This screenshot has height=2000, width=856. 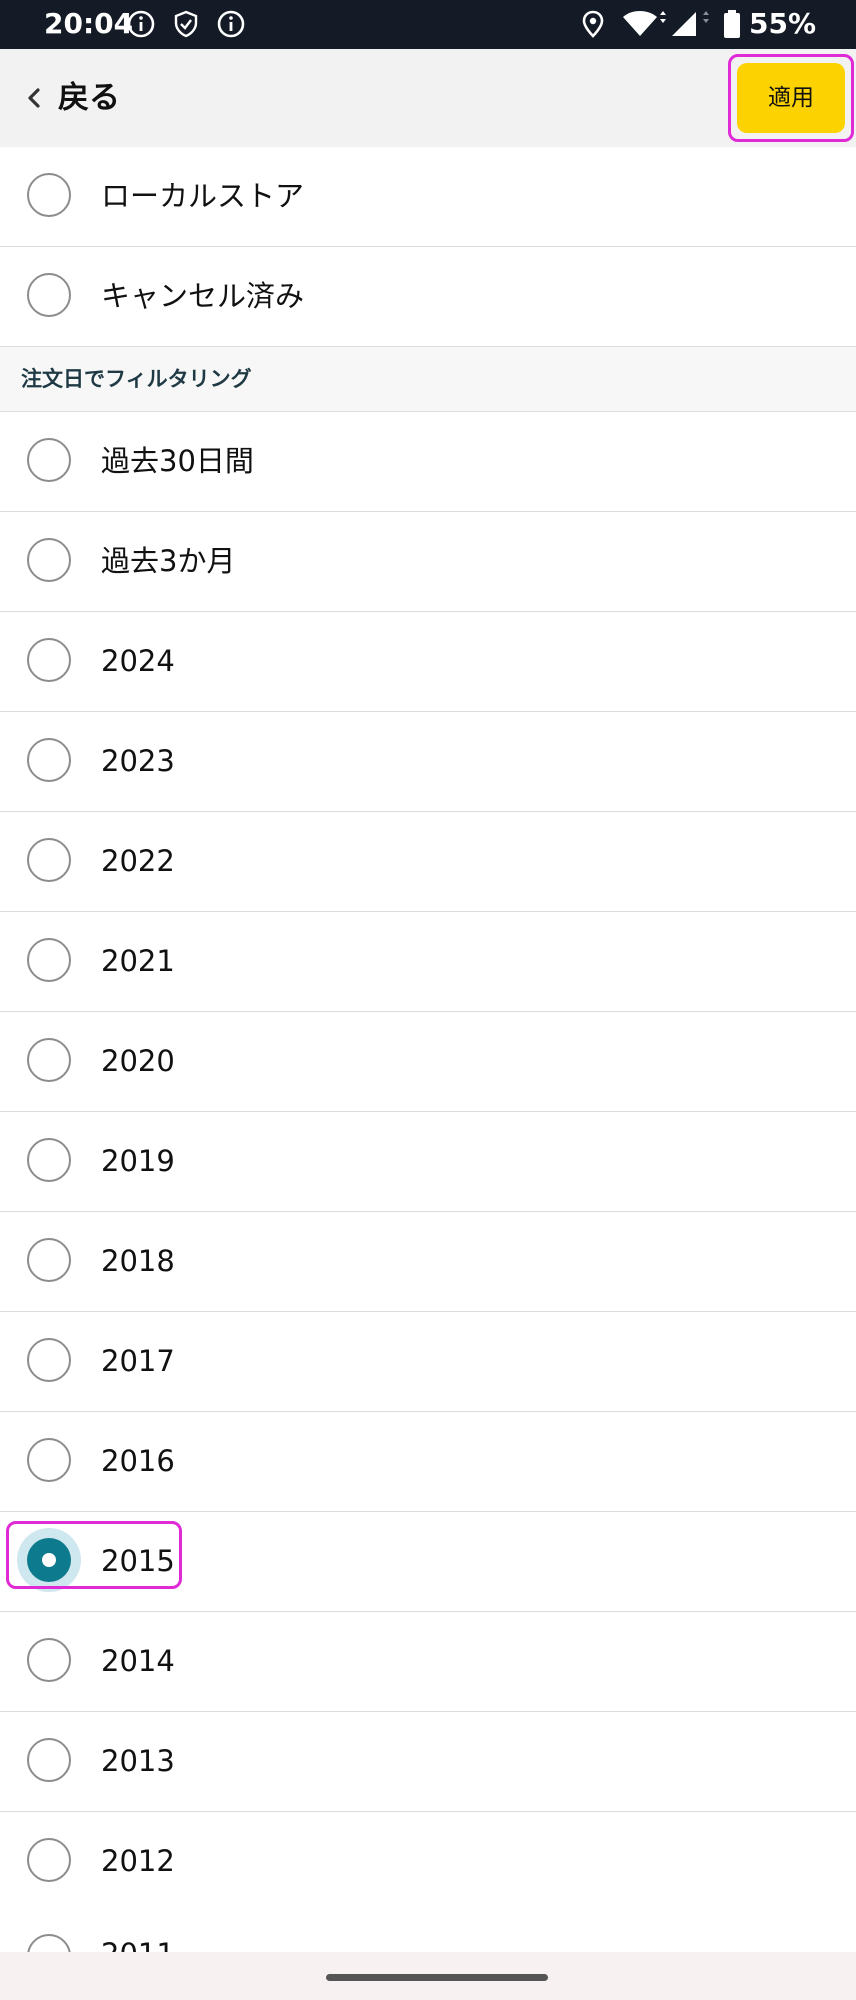 What do you see at coordinates (428, 197) in the screenshot?
I see `filter-option: ローカルストア` at bounding box center [428, 197].